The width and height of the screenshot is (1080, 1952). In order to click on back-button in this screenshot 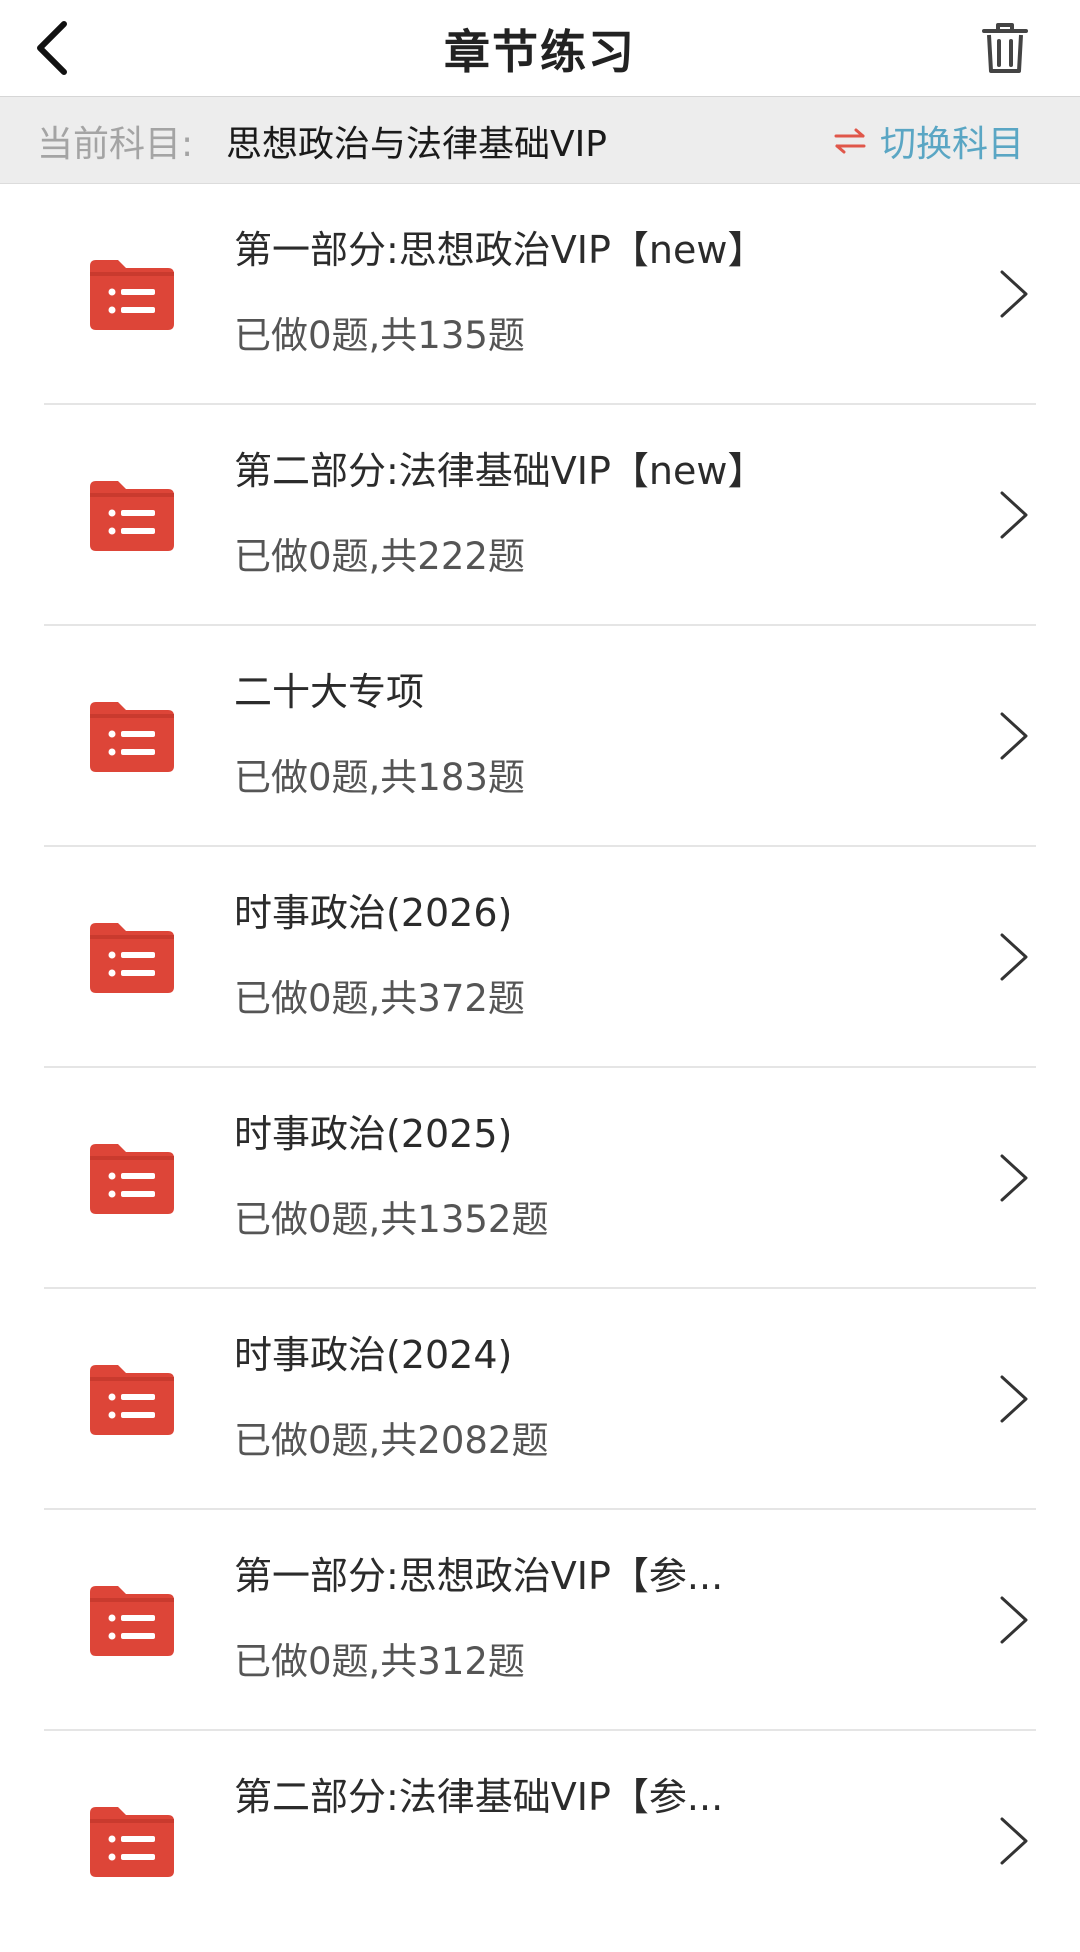, I will do `click(52, 48)`.